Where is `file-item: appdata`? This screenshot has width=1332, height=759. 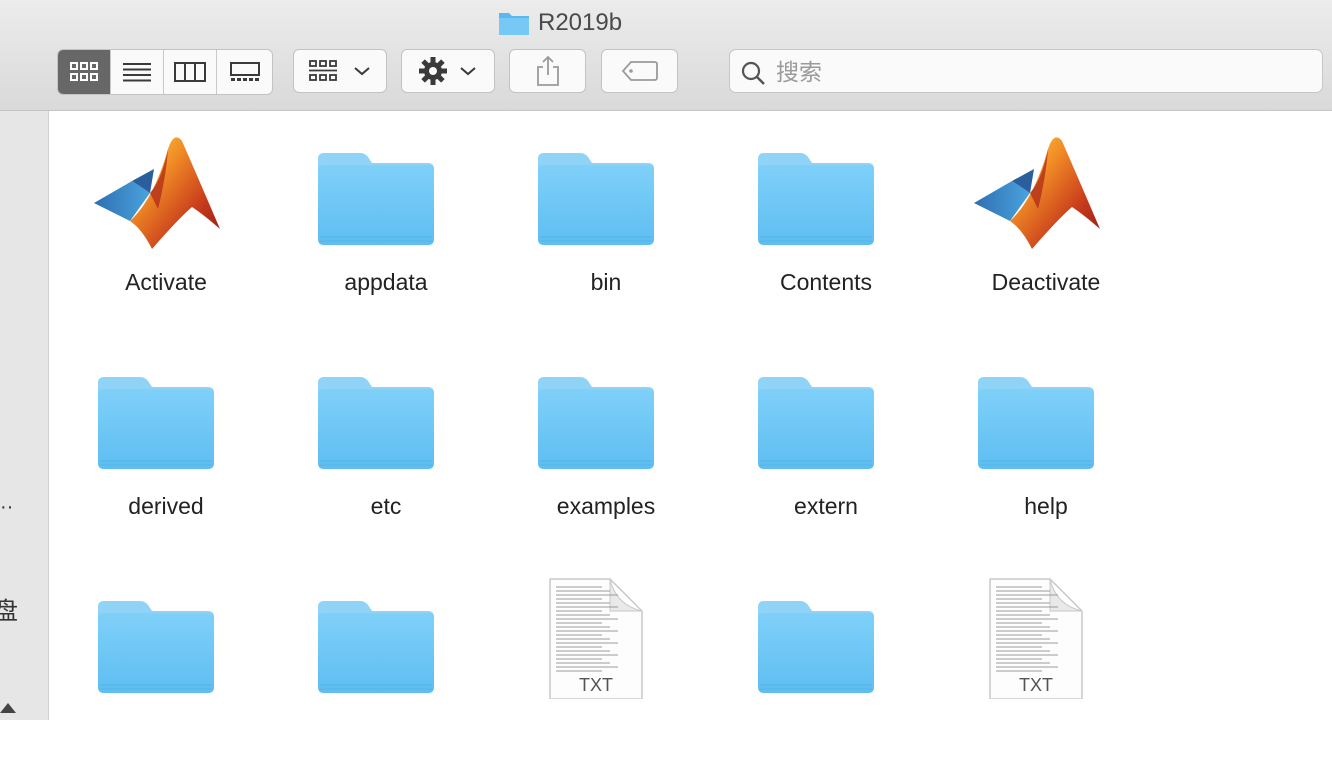
file-item: appdata is located at coordinates (370, 211).